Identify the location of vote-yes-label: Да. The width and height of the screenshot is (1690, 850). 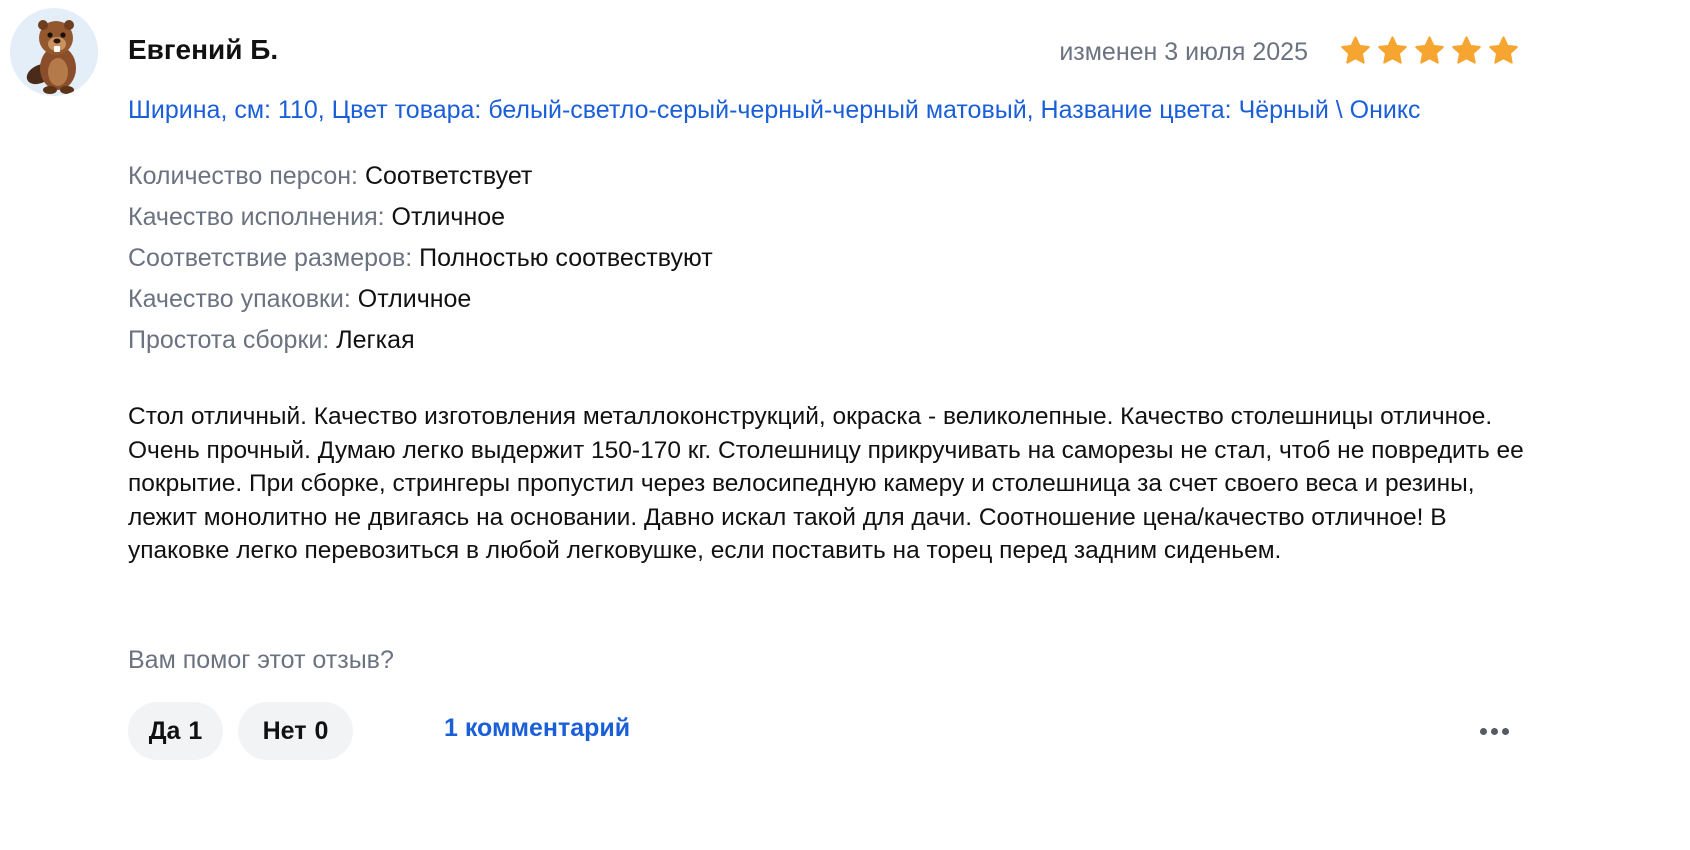
(164, 730).